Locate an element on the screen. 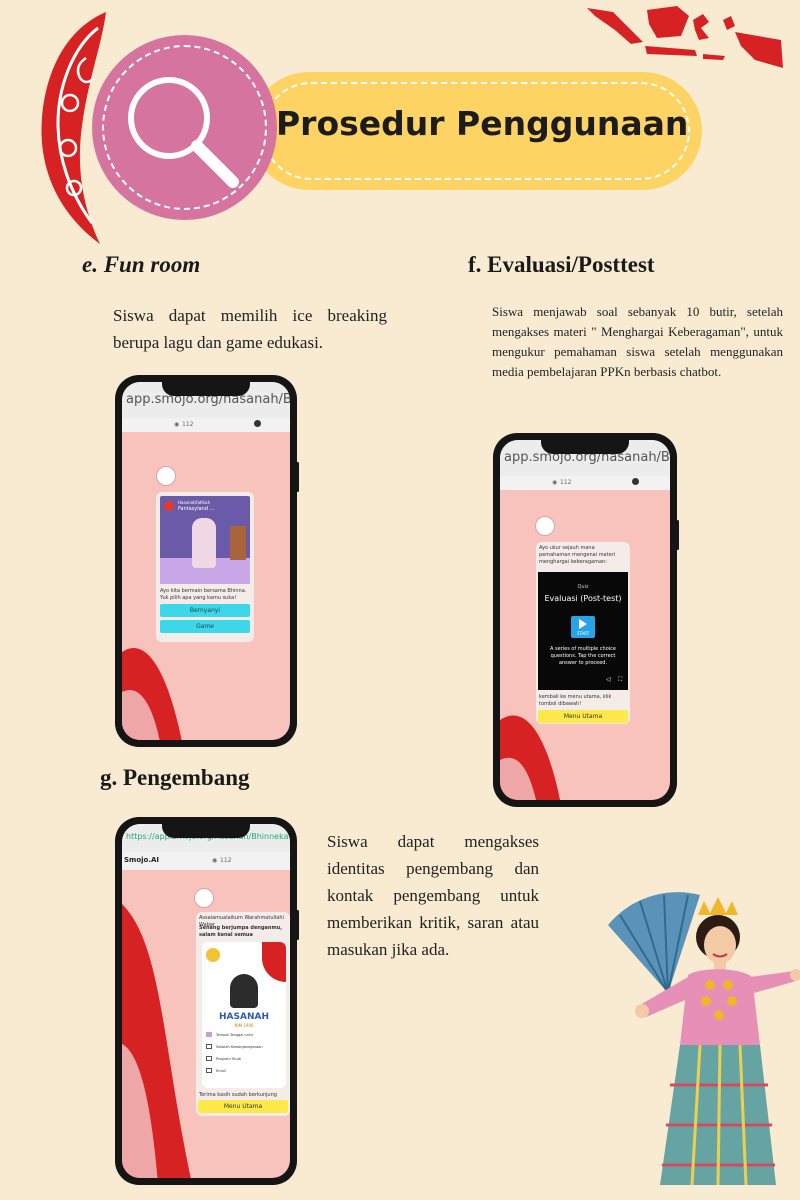 This screenshot has height=1200, width=800. video-character is located at coordinates (204, 543).